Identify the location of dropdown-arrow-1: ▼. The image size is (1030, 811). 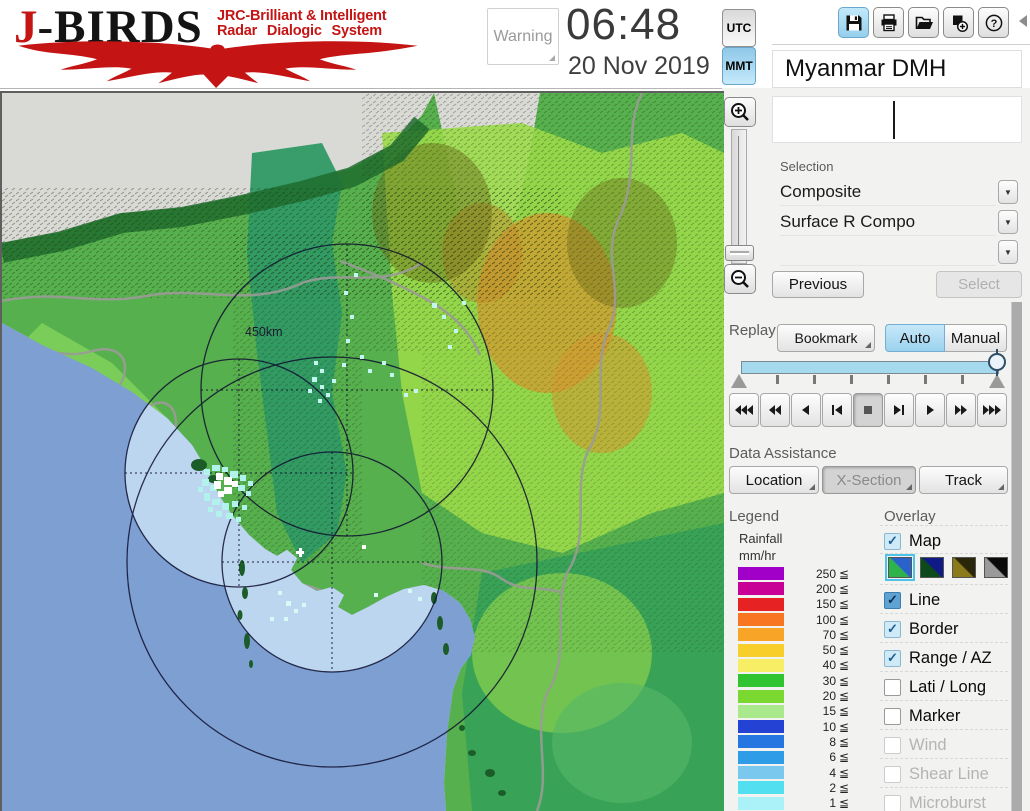
(1008, 192).